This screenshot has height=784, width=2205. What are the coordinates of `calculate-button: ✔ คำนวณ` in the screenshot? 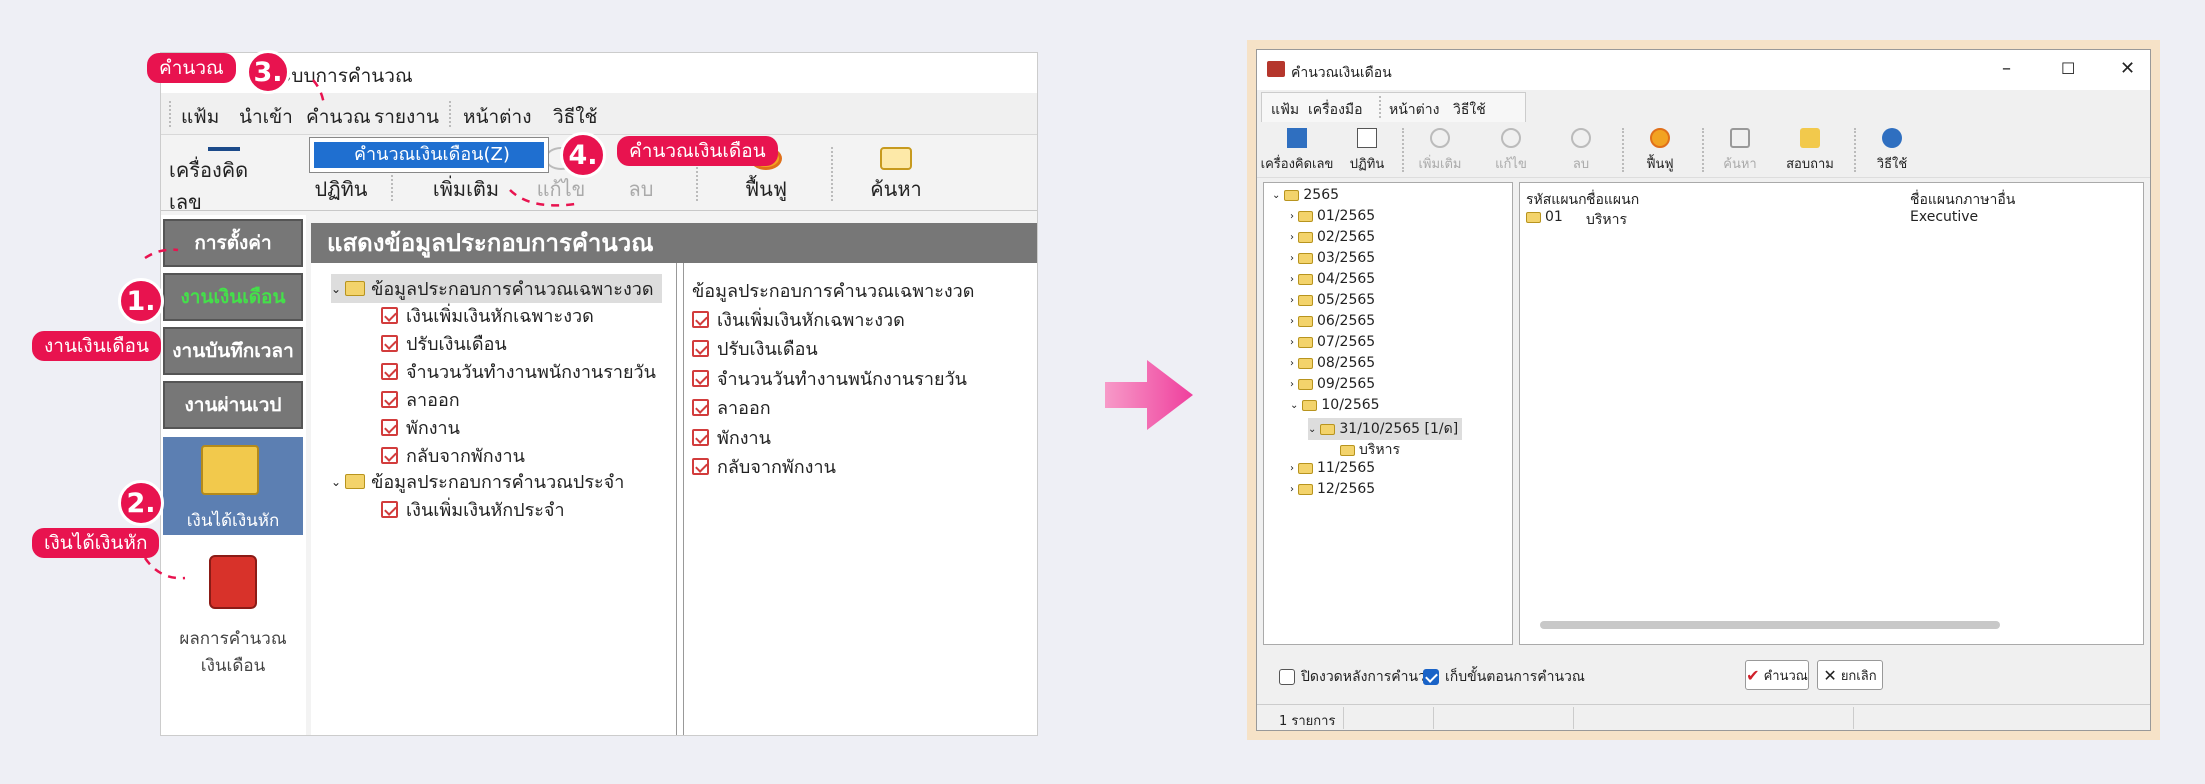 It's located at (1777, 675).